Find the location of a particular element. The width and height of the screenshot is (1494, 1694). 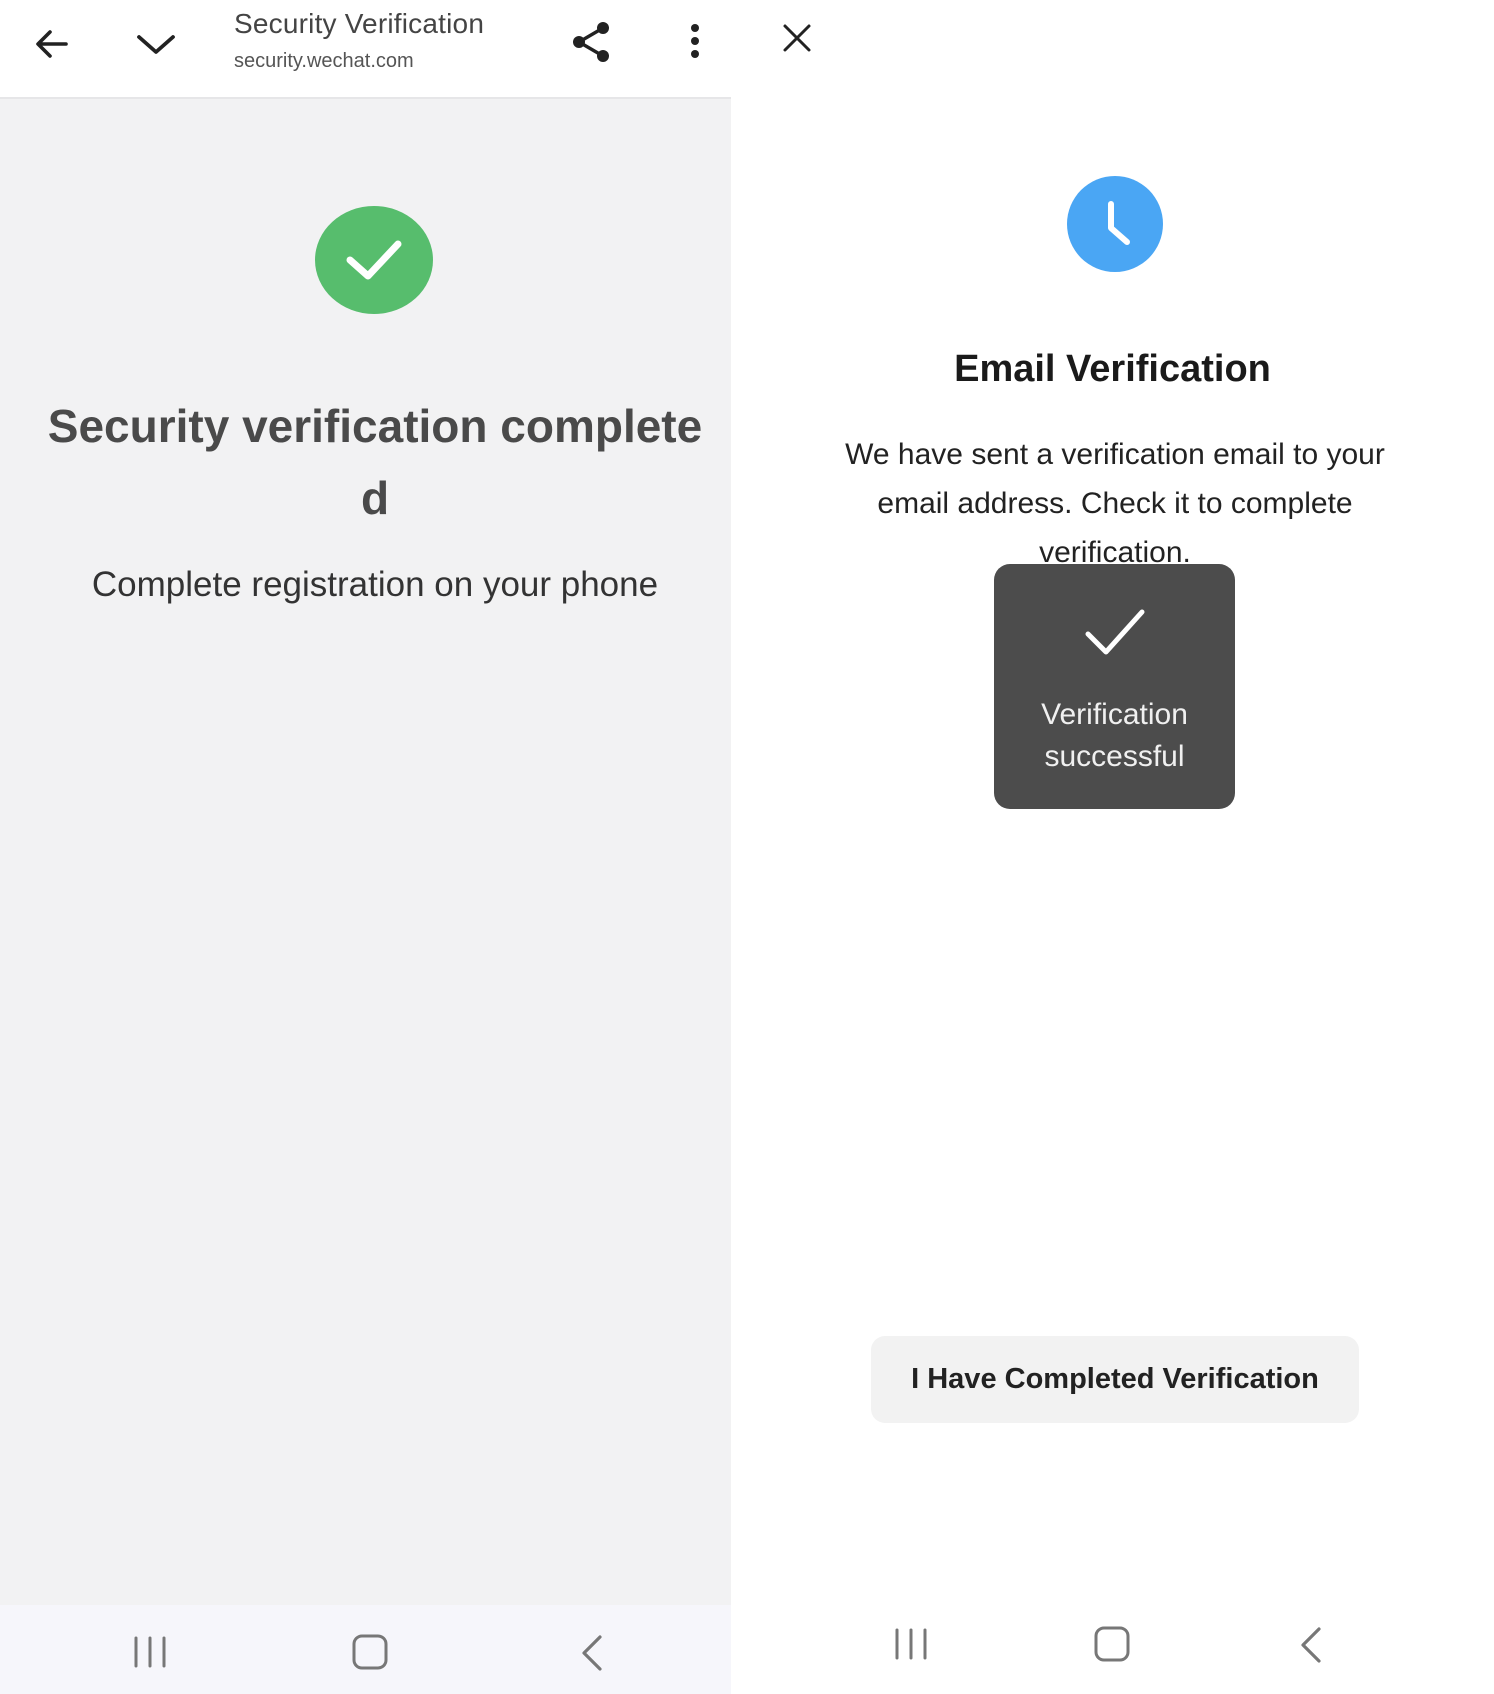

pending-badge is located at coordinates (1115, 224).